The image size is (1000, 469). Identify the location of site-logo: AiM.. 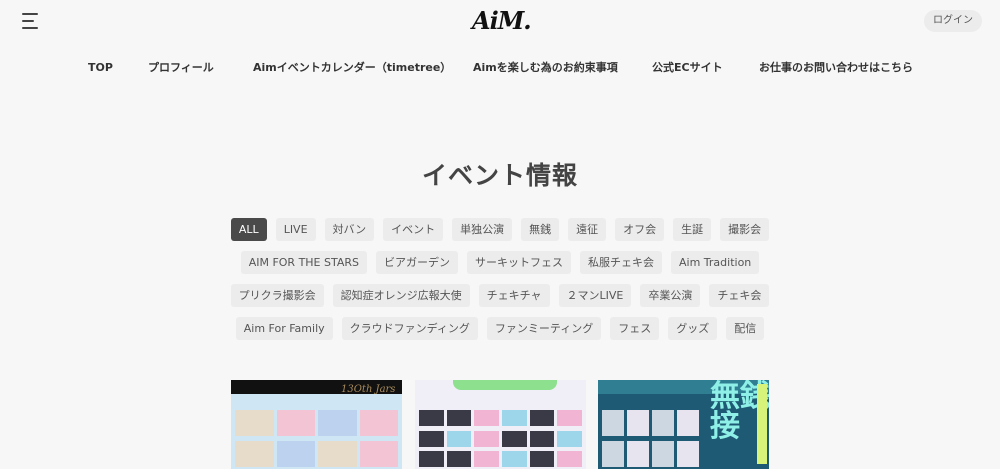
(502, 21).